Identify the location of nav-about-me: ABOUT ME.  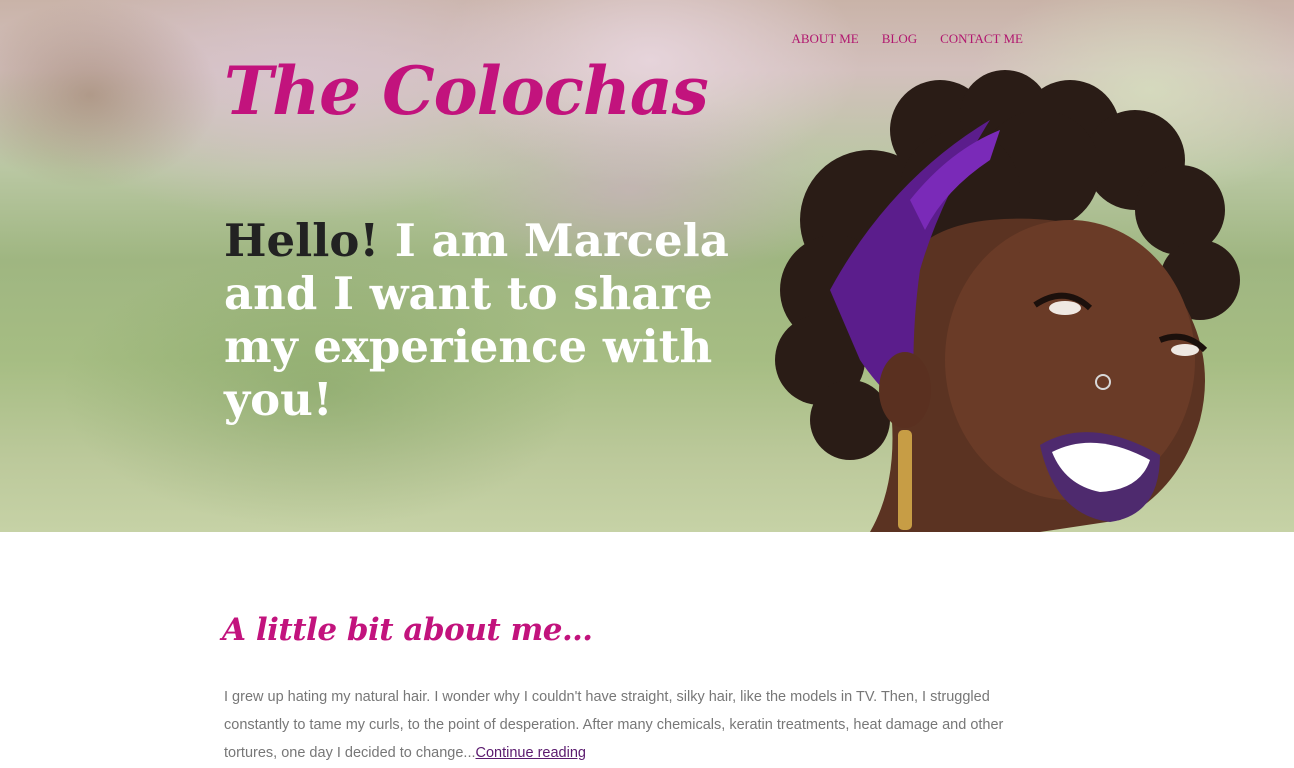
(824, 39).